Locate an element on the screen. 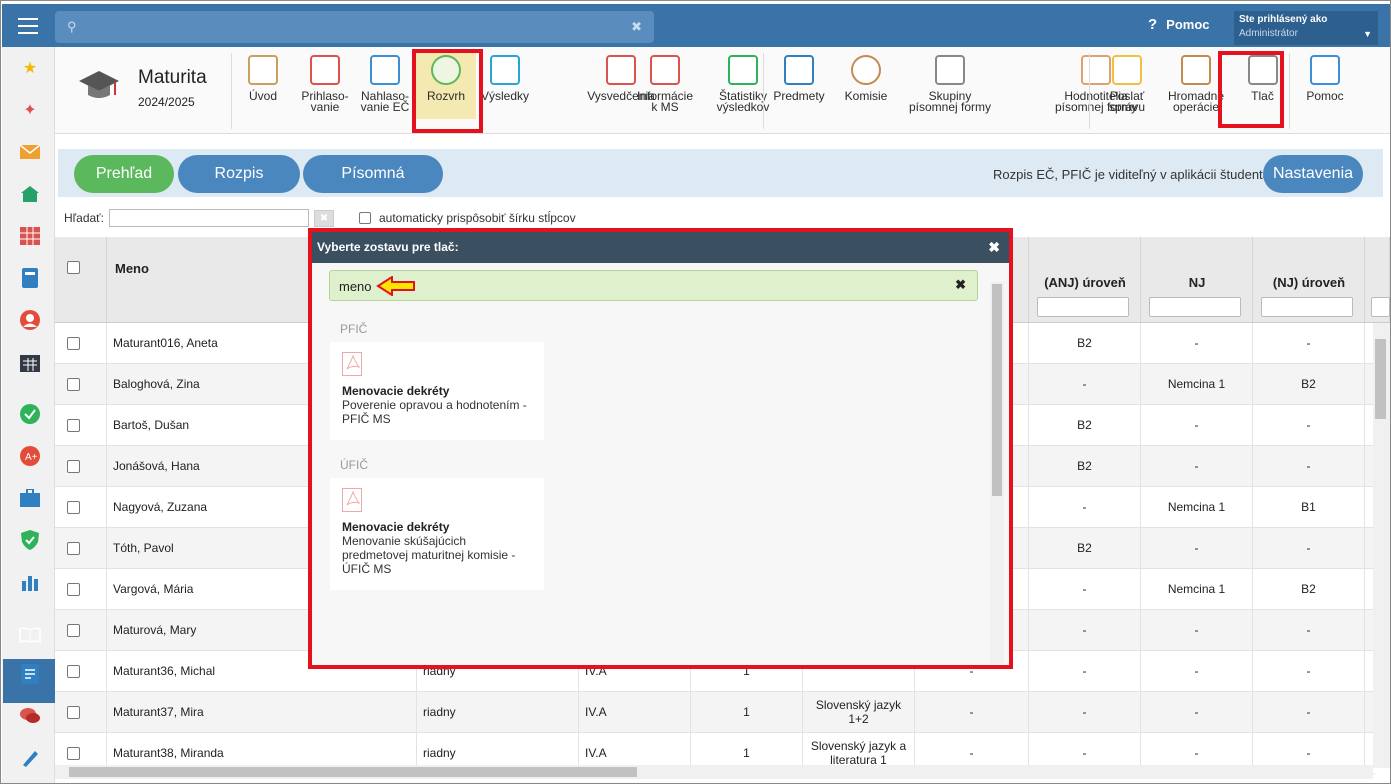 The height and width of the screenshot is (784, 1391). toolbar-item-info-doc: Informácie k MS is located at coordinates (665, 84).